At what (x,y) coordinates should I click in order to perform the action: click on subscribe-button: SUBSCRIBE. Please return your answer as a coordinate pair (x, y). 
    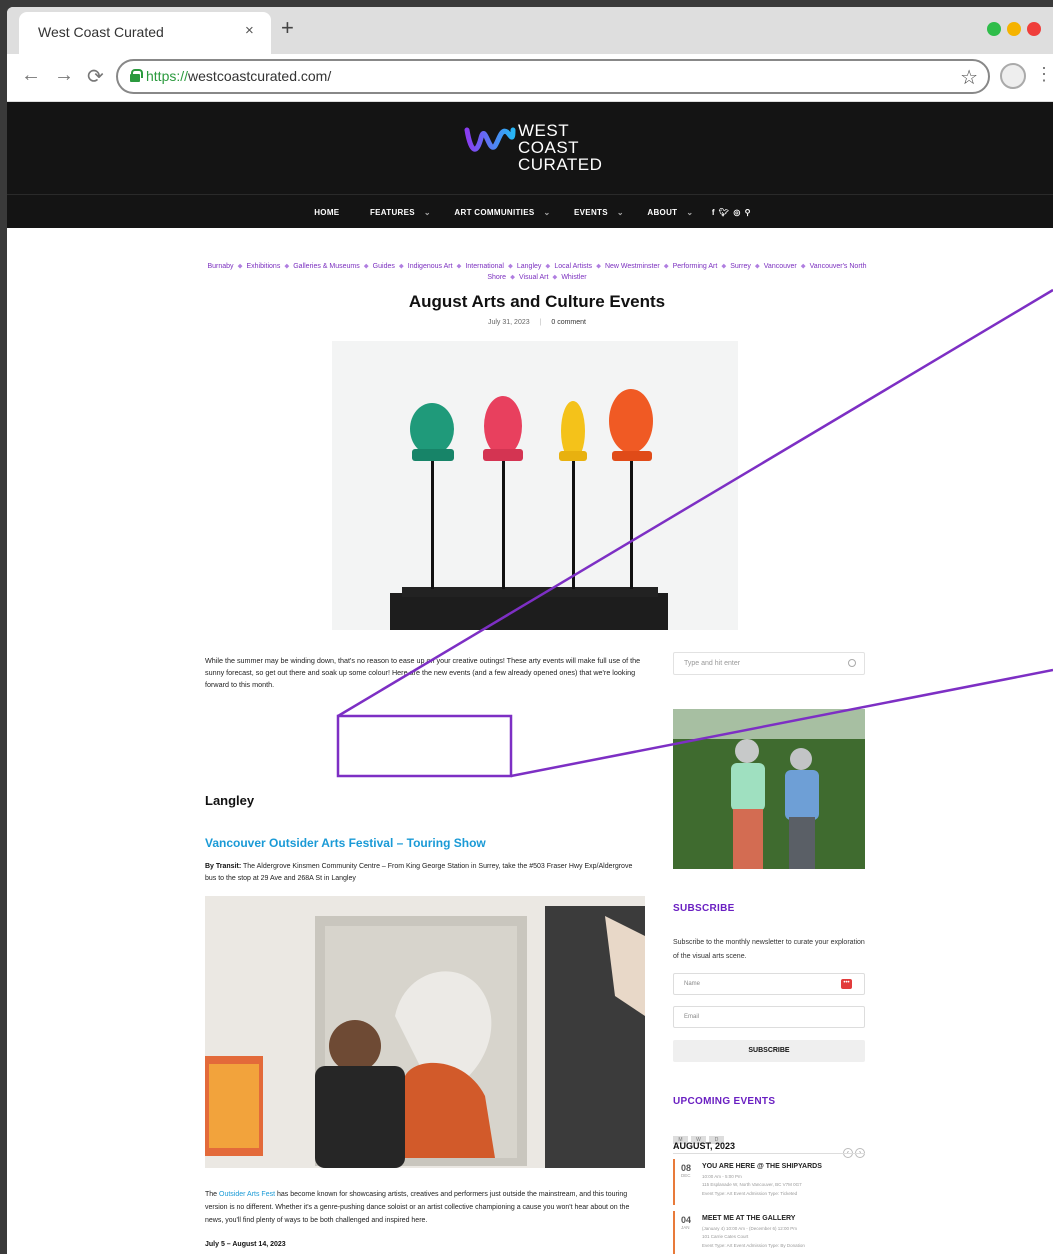
    Looking at the image, I should click on (769, 1051).